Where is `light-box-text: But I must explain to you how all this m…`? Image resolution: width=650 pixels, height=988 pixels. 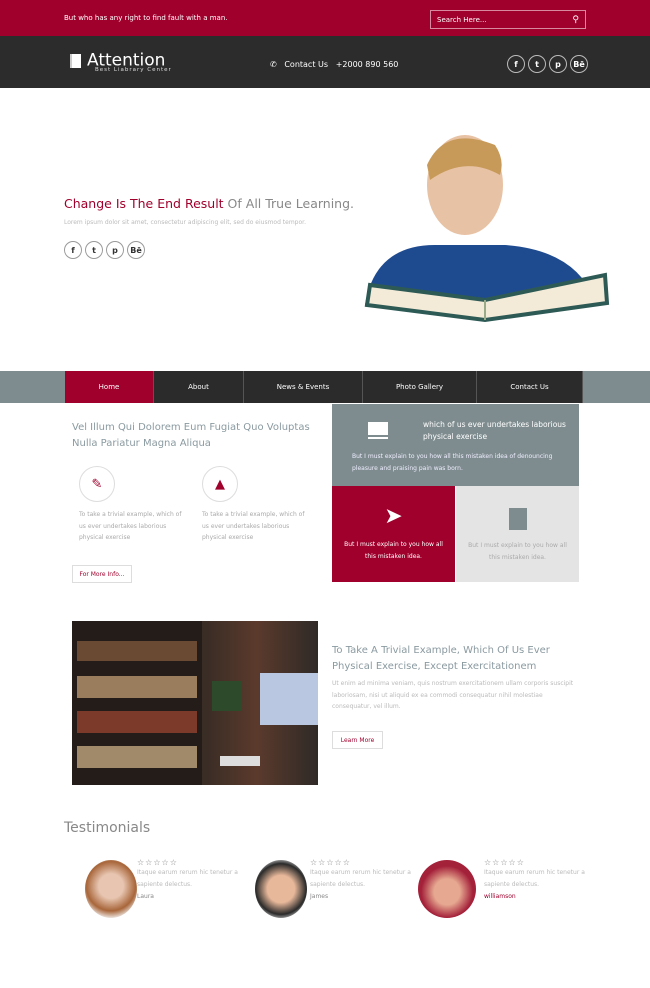
light-box-text: But I must explain to you how all this m… is located at coordinates (517, 551).